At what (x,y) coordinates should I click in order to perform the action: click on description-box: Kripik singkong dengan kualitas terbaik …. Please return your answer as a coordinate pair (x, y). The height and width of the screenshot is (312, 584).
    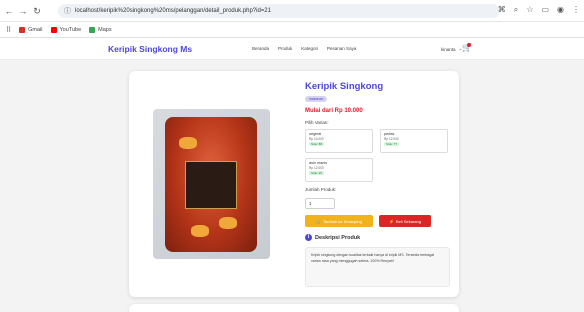
    Looking at the image, I should click on (377, 267).